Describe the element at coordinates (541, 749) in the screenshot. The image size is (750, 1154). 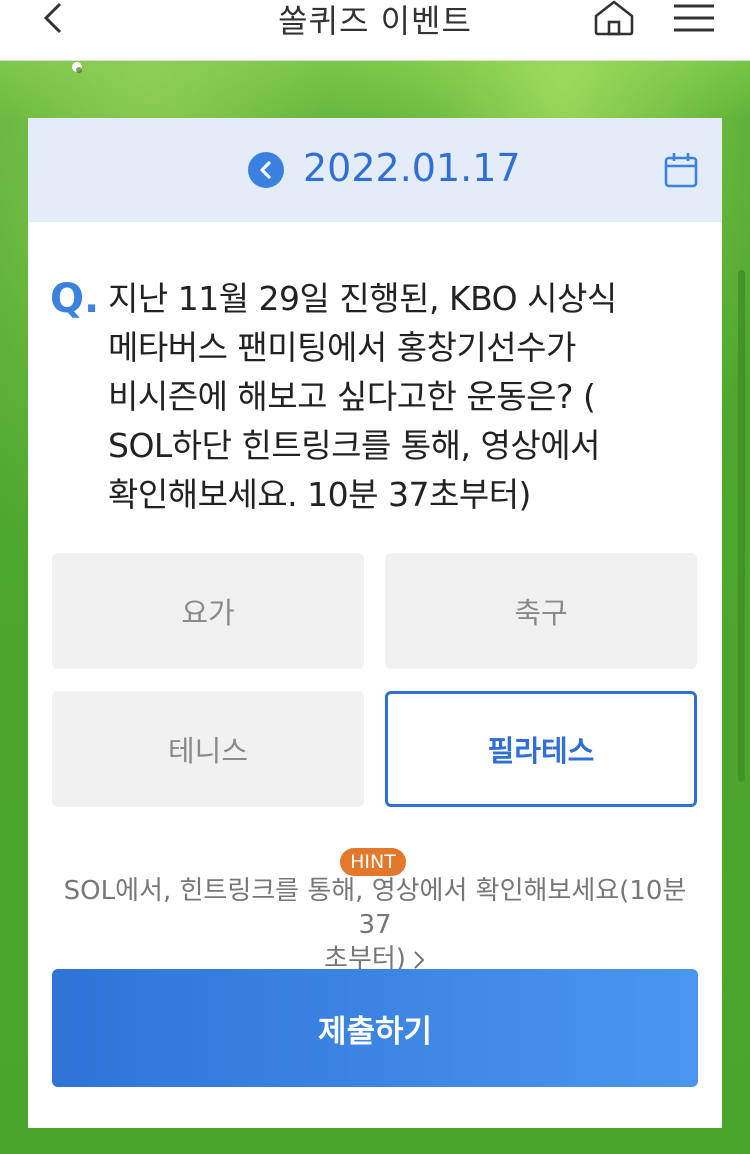
I see `option-pilates: 필라테스` at that location.